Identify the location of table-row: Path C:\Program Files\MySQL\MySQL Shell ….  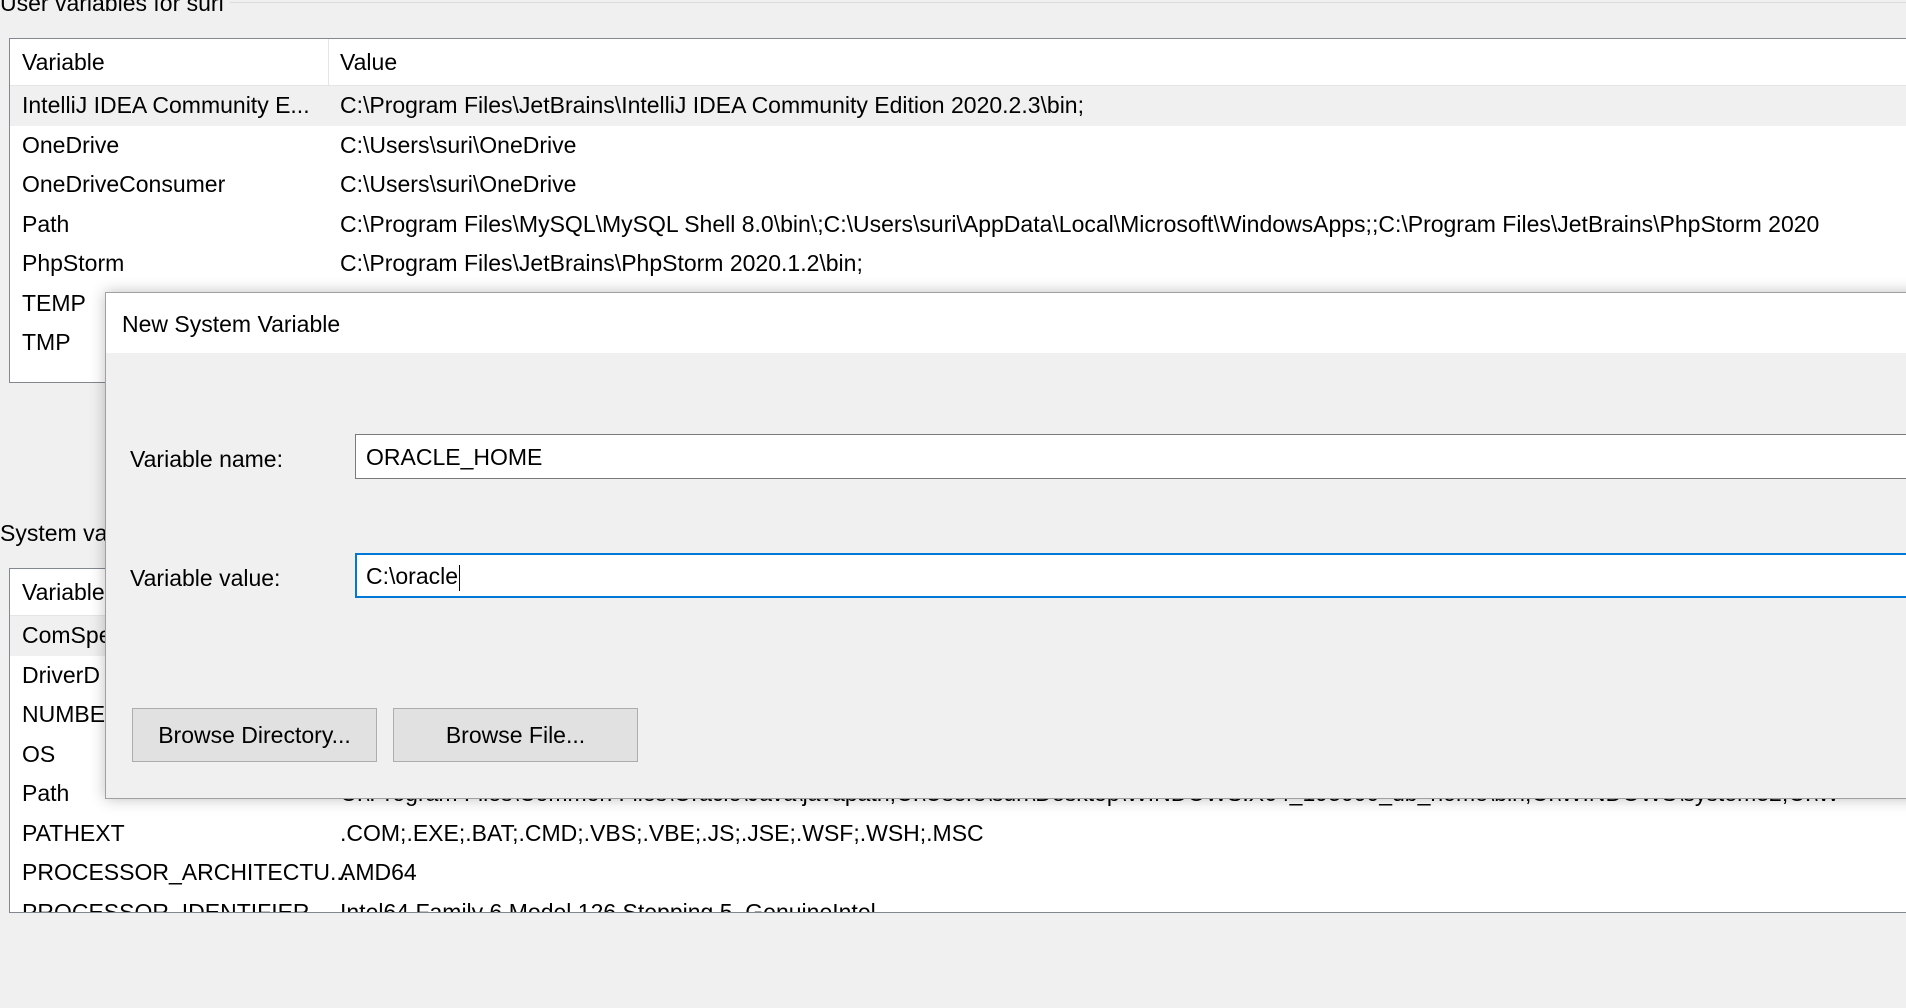
(958, 225).